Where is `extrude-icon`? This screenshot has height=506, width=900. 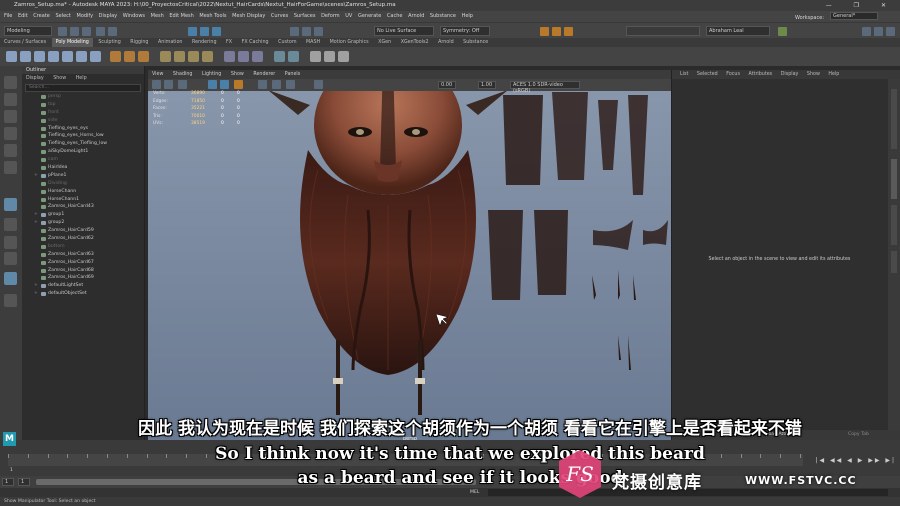 extrude-icon is located at coordinates (165, 56).